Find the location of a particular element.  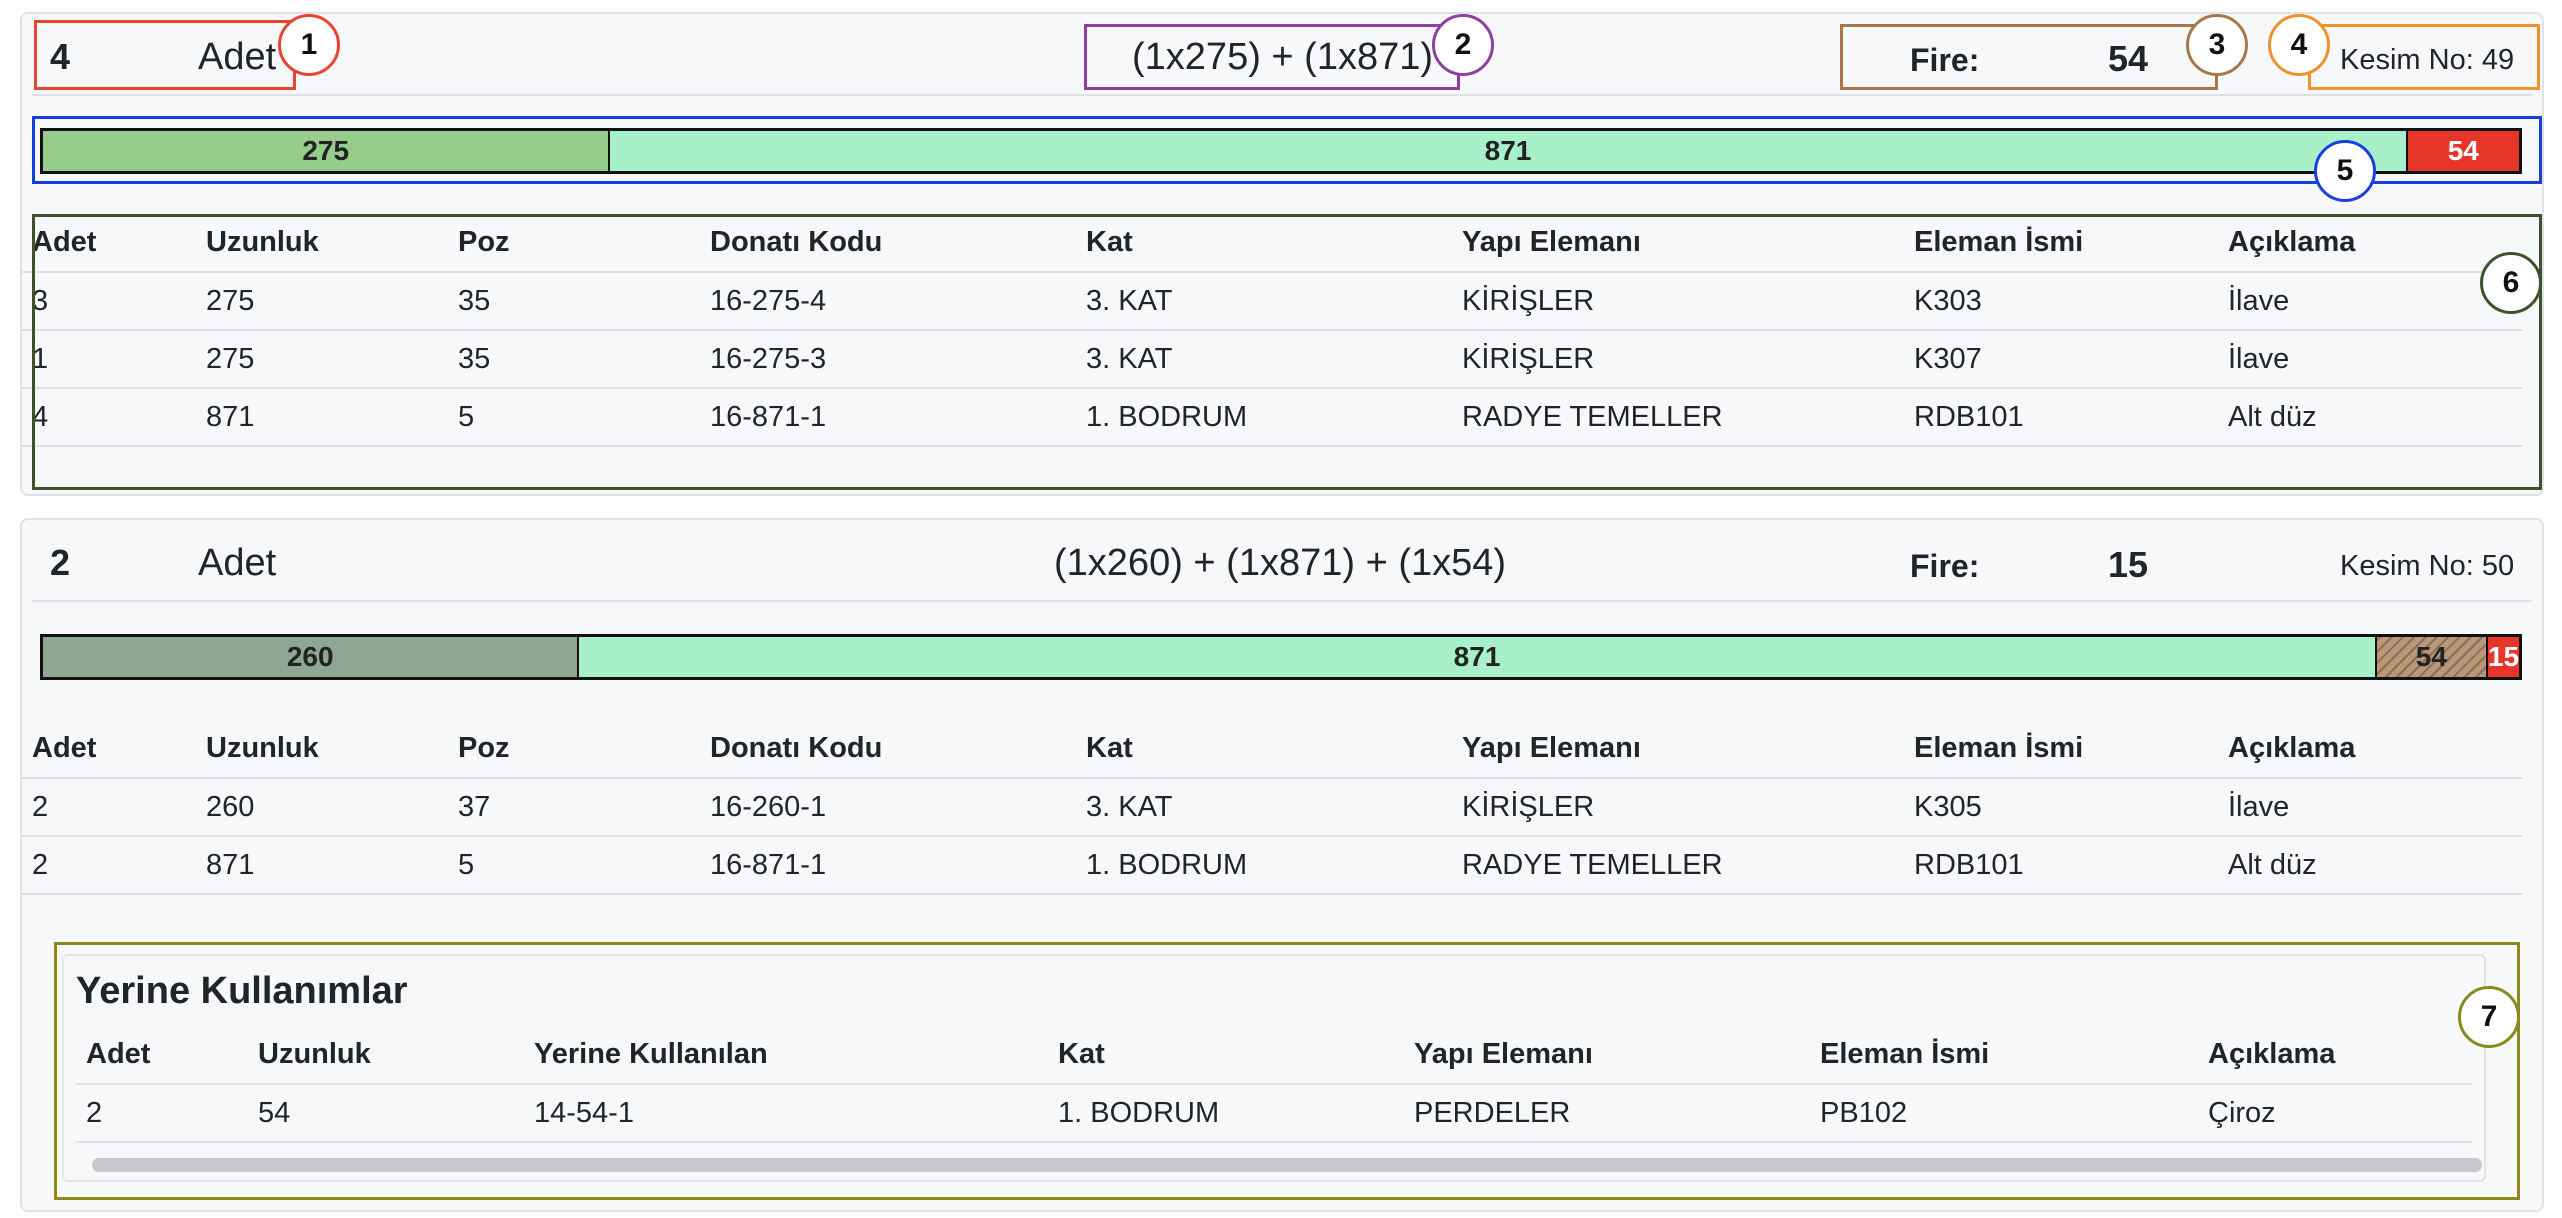

table-cell: K305 is located at coordinates (2061, 807).